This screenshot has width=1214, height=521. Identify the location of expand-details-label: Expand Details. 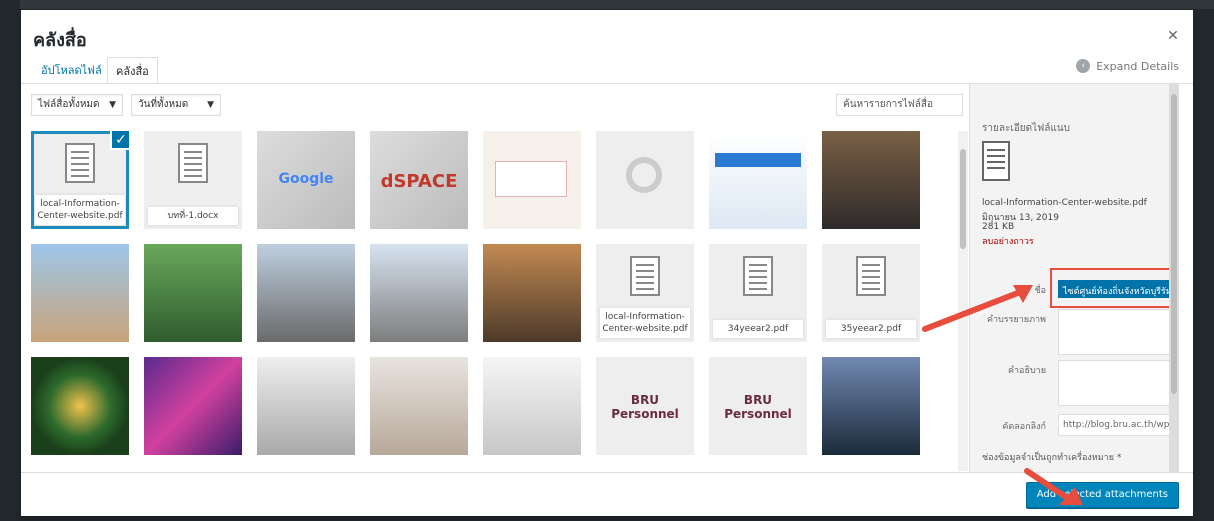
(1137, 66).